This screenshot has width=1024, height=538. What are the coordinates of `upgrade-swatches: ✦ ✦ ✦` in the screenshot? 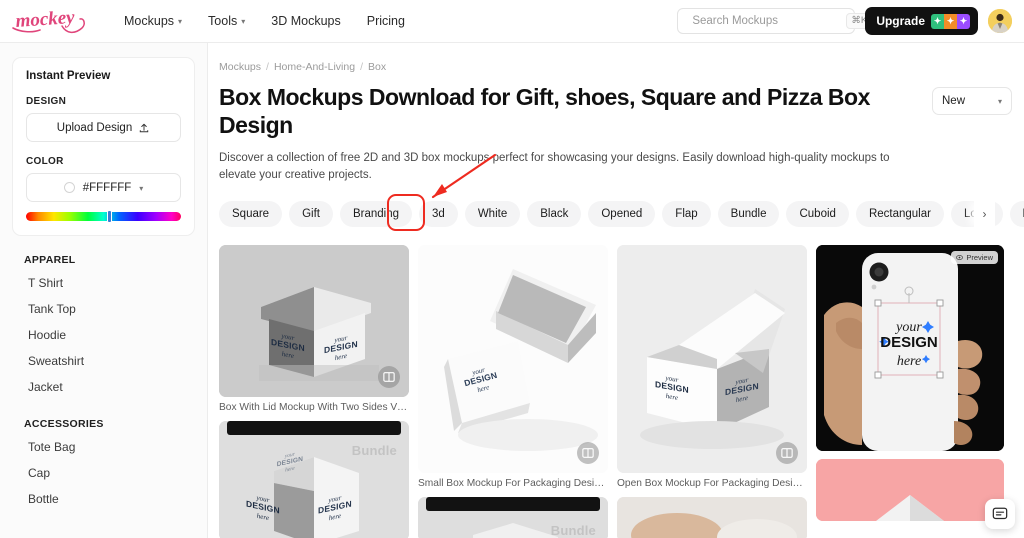 It's located at (950, 21).